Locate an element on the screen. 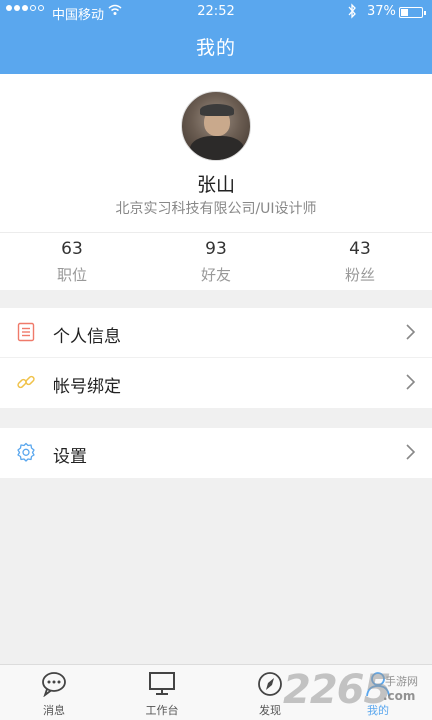  menu-item-account-binding: 帐号绑定 is located at coordinates (216, 383).